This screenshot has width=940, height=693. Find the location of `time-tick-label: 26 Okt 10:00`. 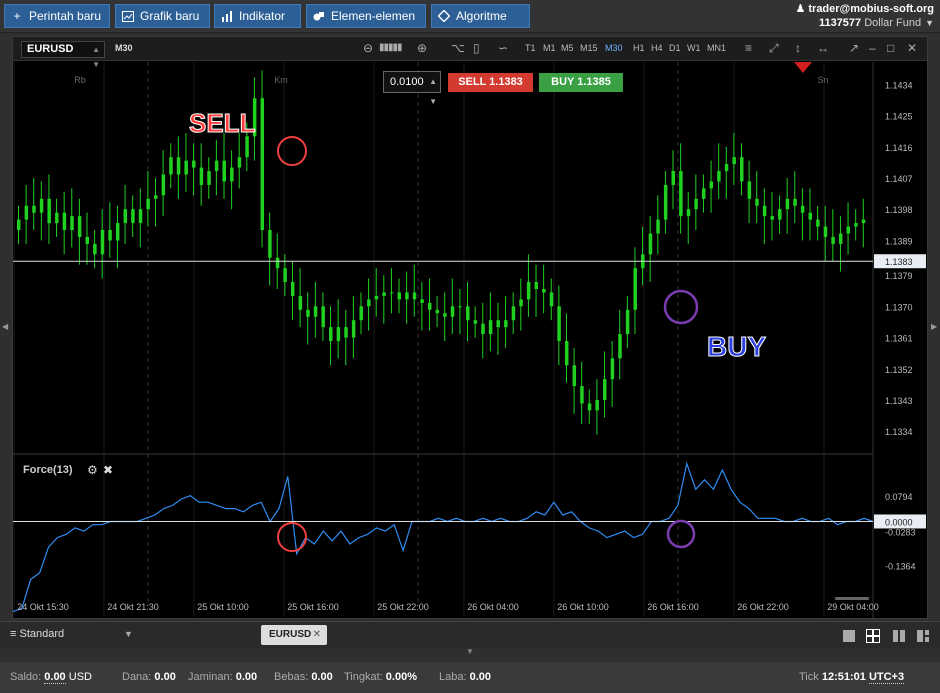

time-tick-label: 26 Okt 10:00 is located at coordinates (583, 607).